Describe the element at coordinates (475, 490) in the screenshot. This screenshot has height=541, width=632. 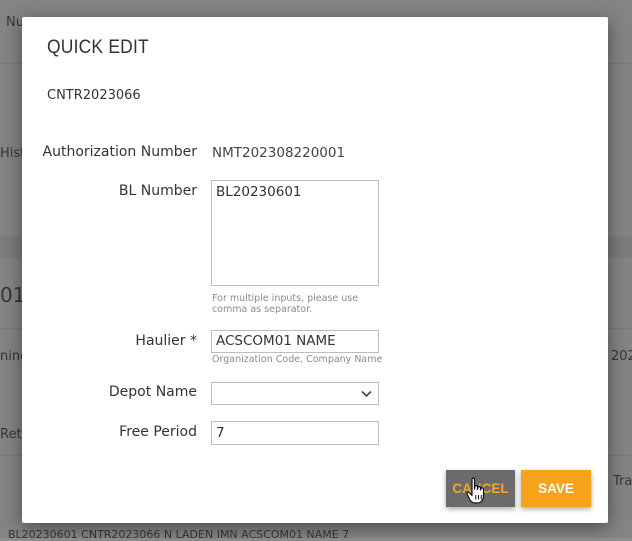
I see `hand-cursor-icon` at that location.